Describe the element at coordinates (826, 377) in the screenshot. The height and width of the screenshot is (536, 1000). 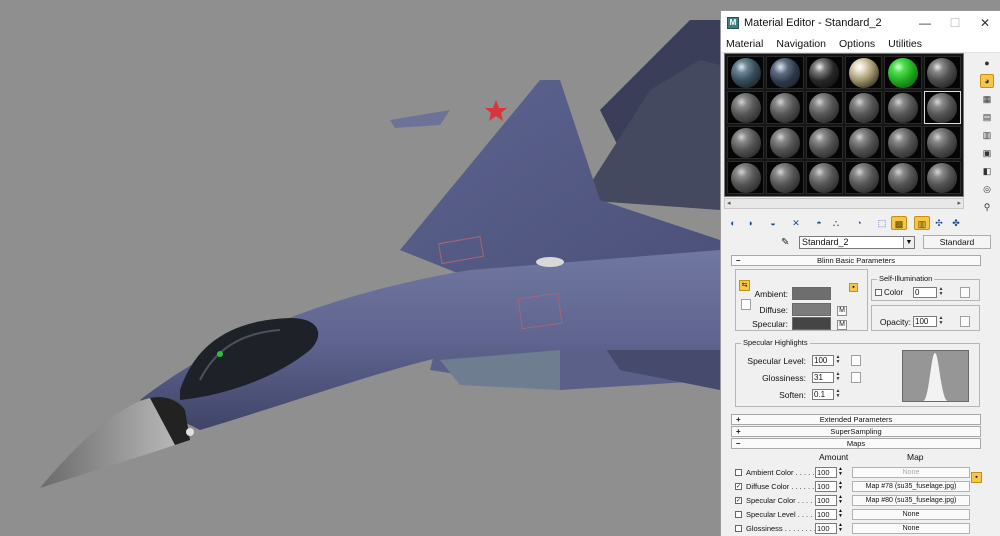
I see `glossiness-value: 31 ▲ ▼` at that location.